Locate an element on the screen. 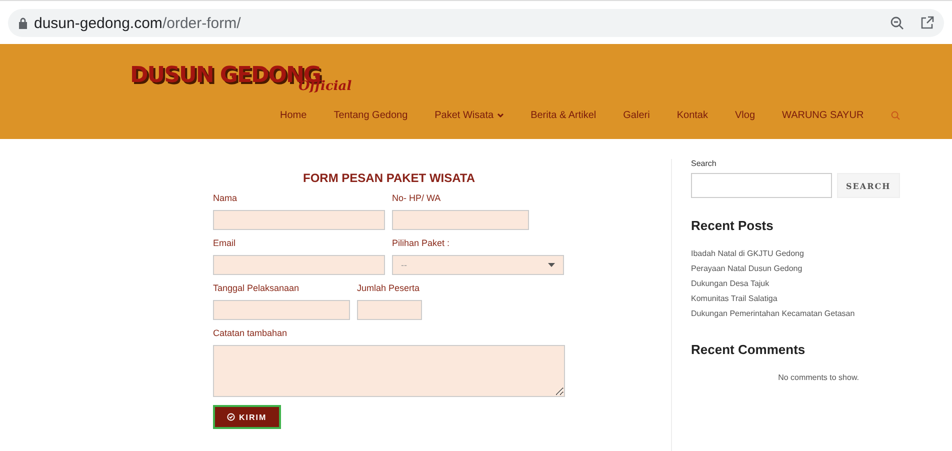 This screenshot has height=451, width=952. nav-link: WARUNG SAYUR is located at coordinates (823, 115).